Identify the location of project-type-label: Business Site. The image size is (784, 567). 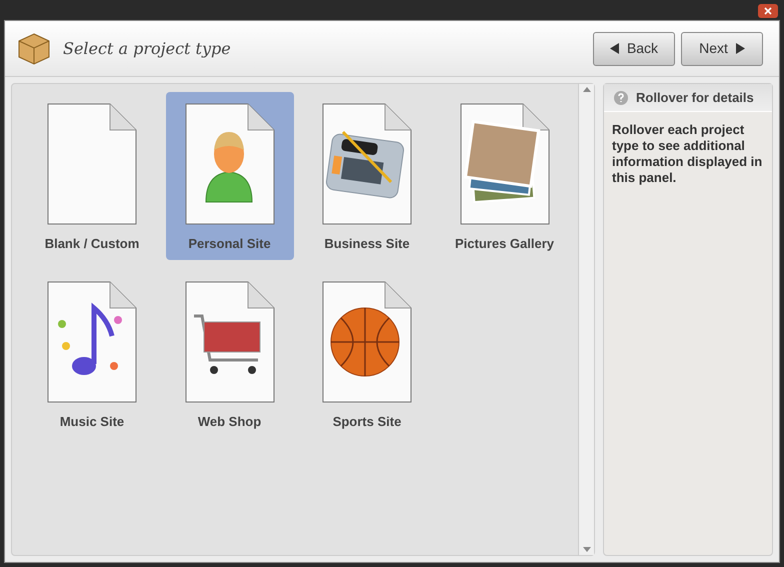
(367, 244).